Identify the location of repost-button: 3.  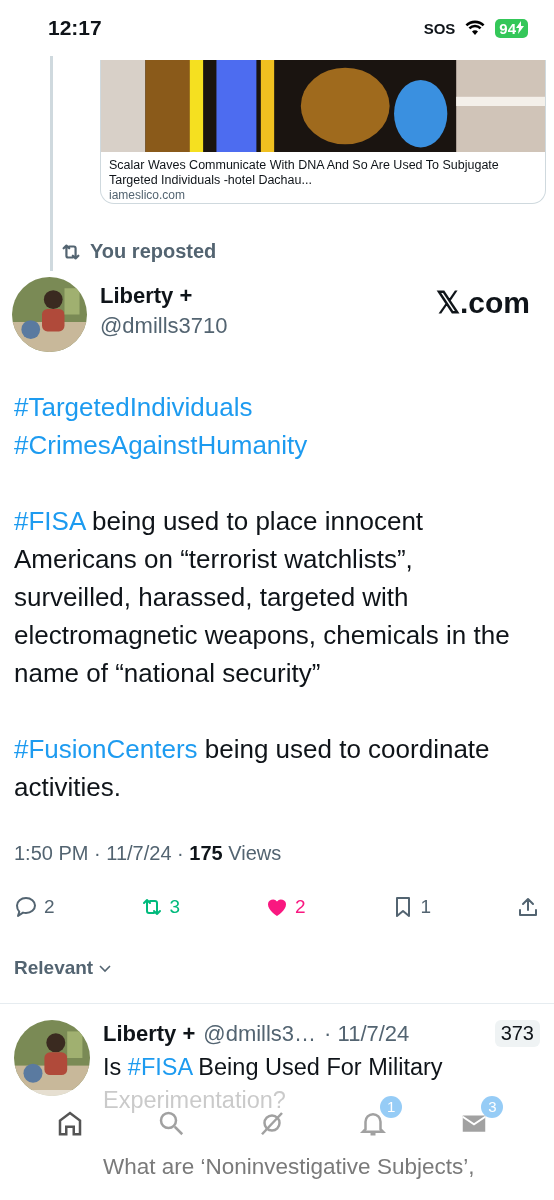
(179, 907).